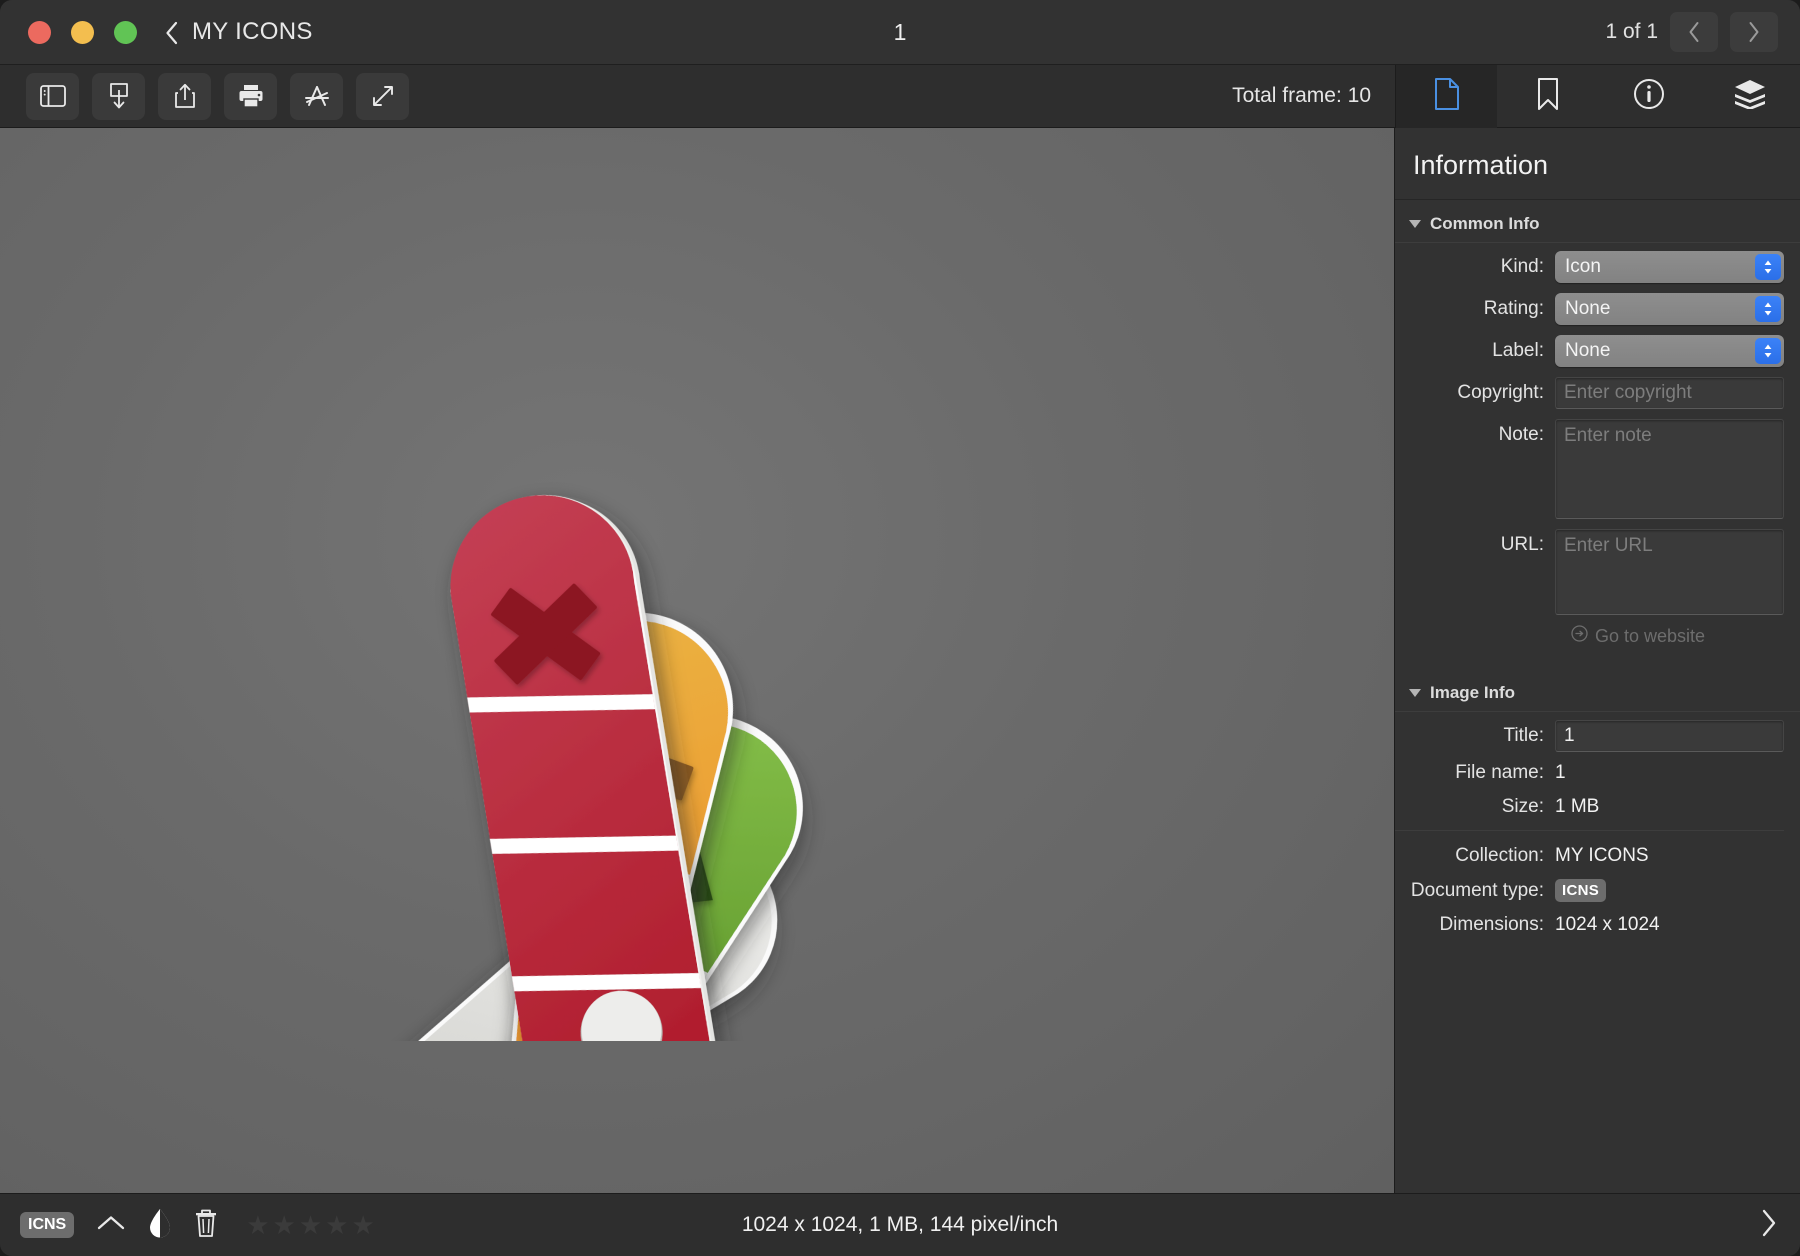  I want to click on print-button, so click(250, 96).